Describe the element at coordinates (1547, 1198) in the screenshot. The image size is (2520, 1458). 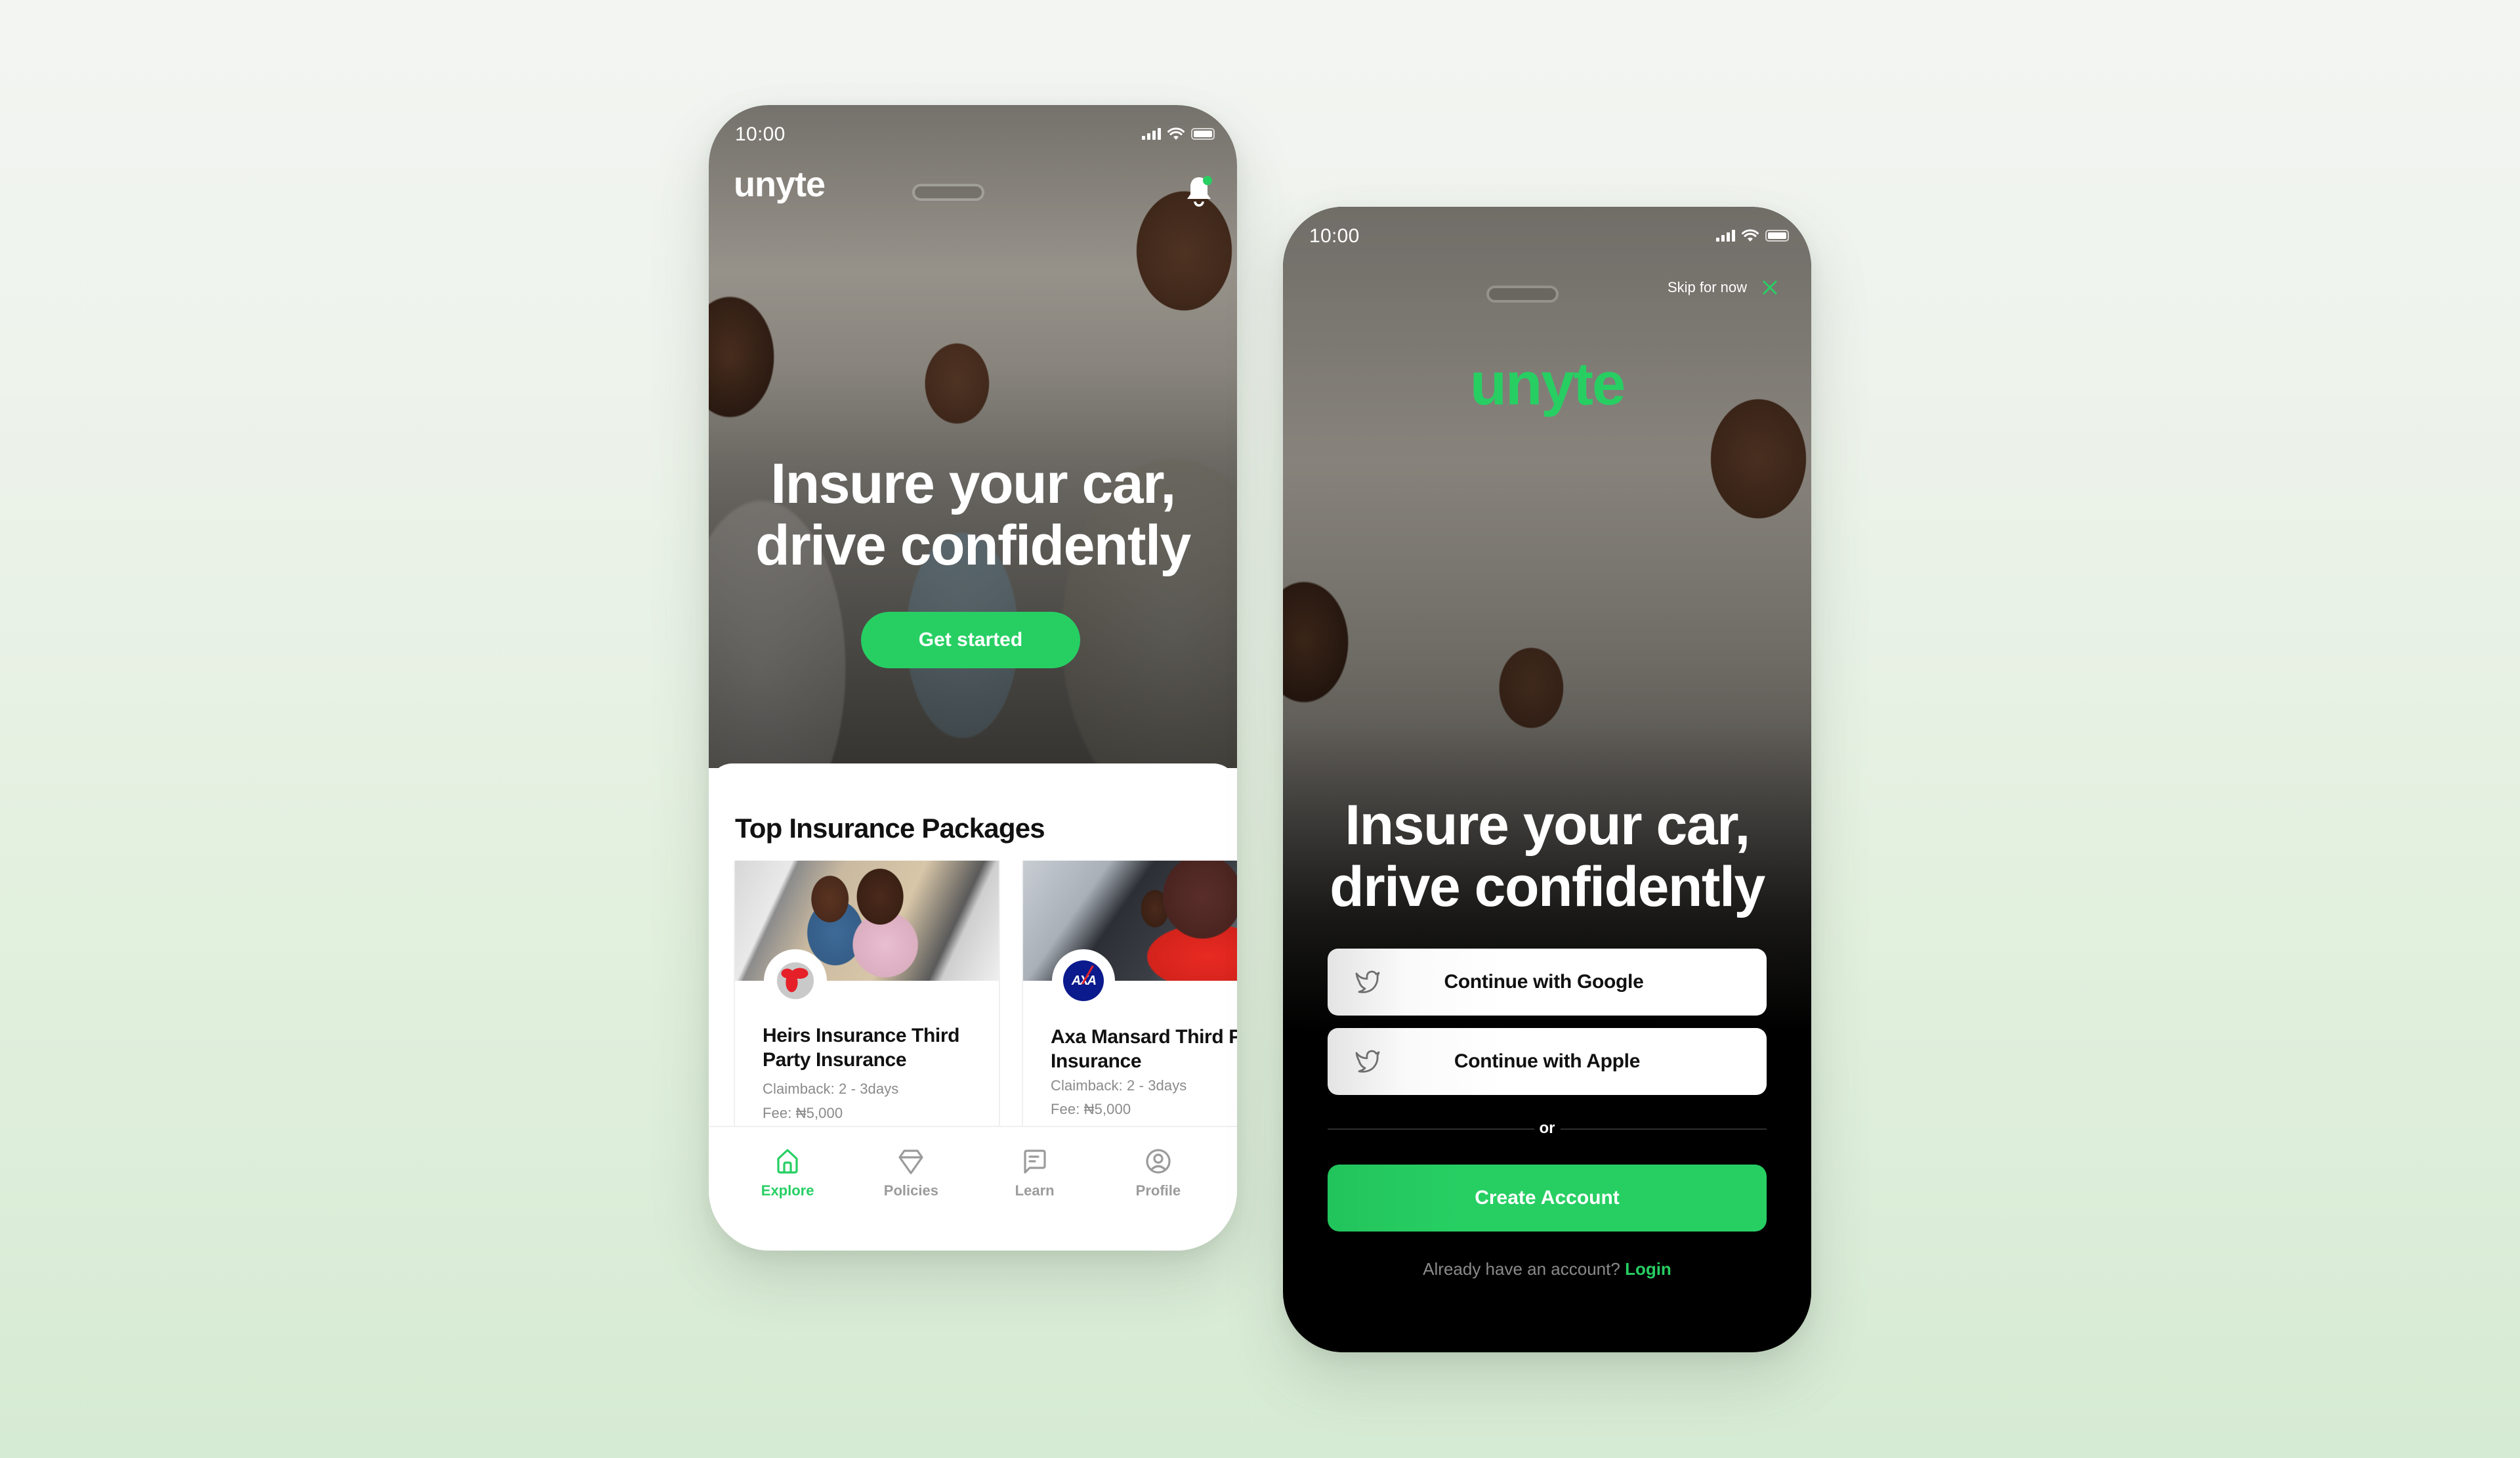
I see `create-account-button: Create Account` at that location.